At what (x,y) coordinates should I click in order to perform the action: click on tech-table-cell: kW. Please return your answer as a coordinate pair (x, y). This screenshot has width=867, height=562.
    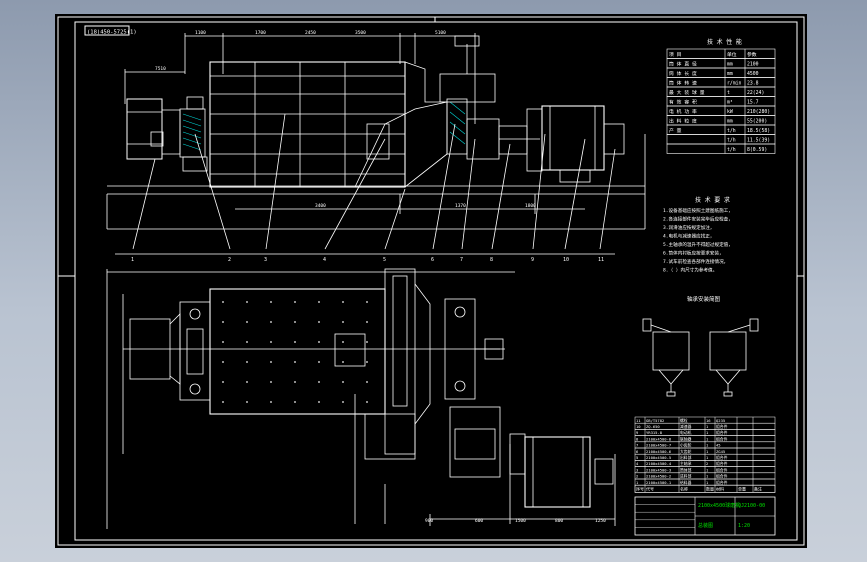
    Looking at the image, I should click on (730, 112).